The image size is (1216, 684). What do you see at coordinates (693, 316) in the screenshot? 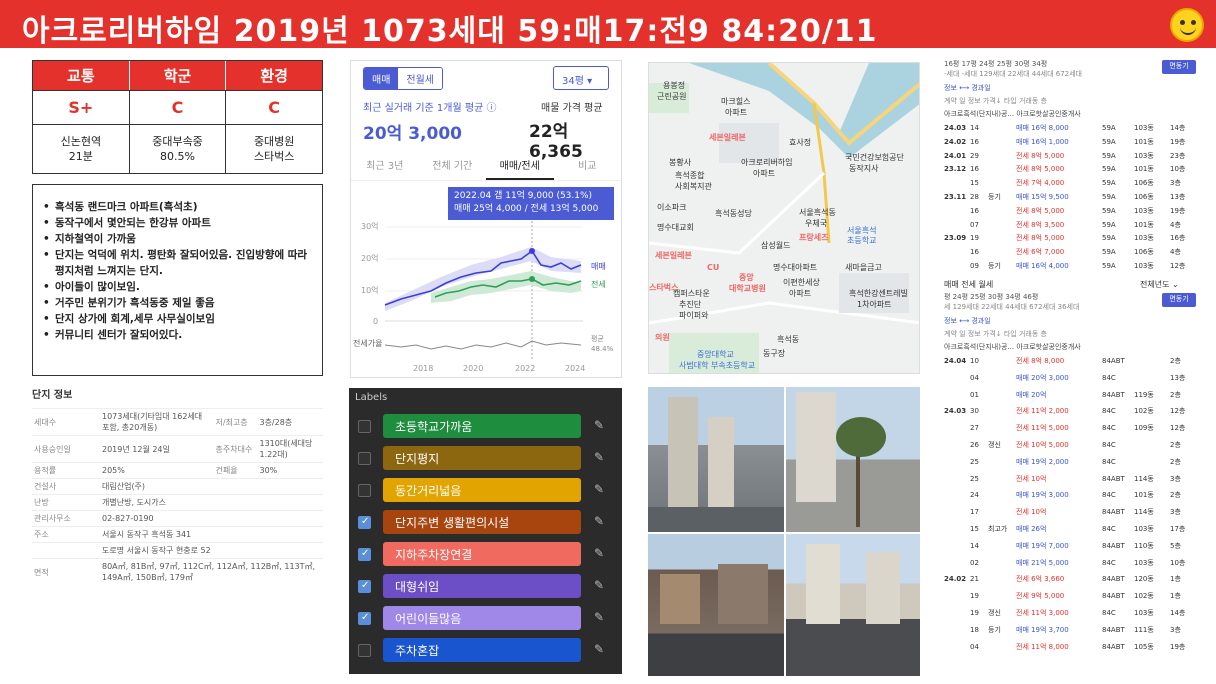
I see `map-label: 파이퍼와` at bounding box center [693, 316].